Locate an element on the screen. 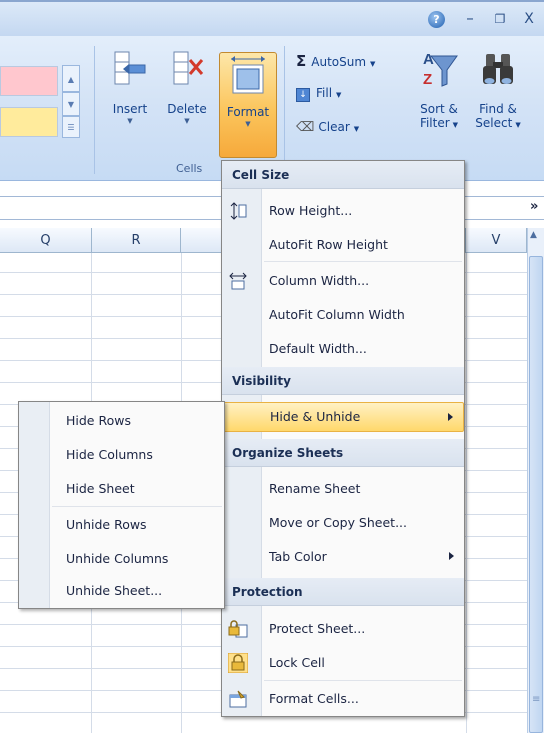 This screenshot has width=544, height=733. submenu-item-label: Hide Rows is located at coordinates (98, 420).